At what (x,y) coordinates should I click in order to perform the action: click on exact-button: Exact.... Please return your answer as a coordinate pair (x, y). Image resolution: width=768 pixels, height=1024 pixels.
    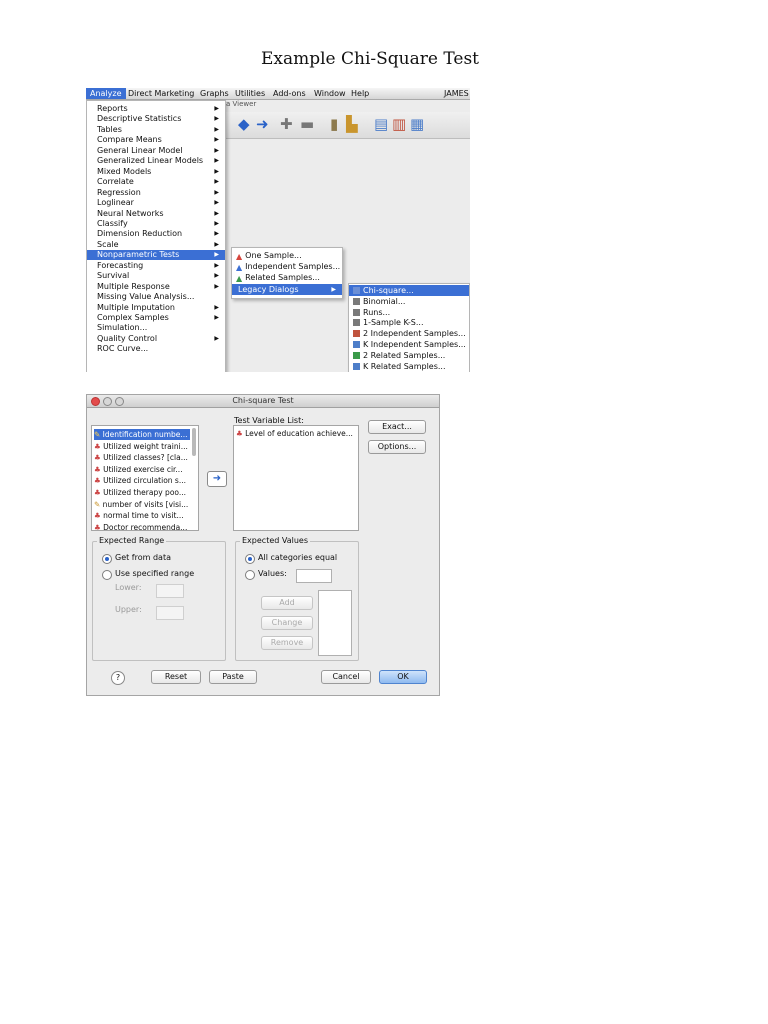
    Looking at the image, I should click on (397, 427).